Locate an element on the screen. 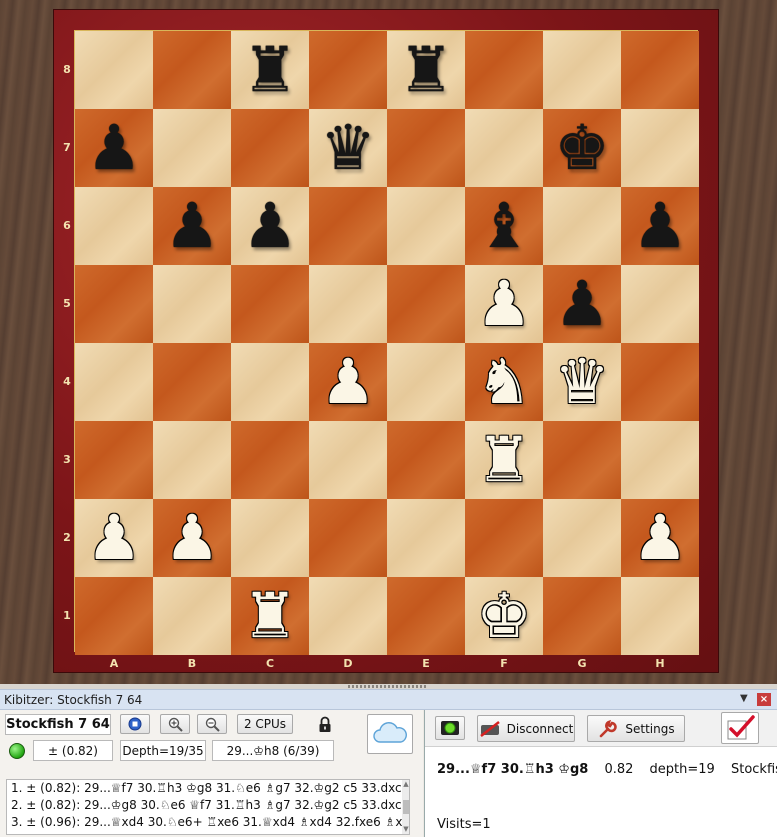 The width and height of the screenshot is (777, 837). square-h1 is located at coordinates (660, 616).